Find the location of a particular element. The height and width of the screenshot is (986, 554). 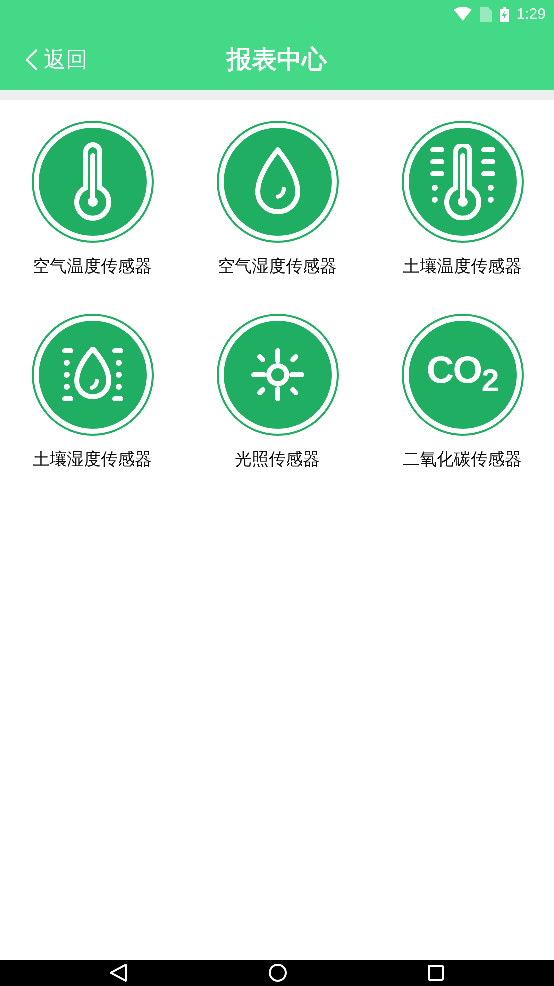

icon-label: CO$_{2}$ is located at coordinates (462, 375).